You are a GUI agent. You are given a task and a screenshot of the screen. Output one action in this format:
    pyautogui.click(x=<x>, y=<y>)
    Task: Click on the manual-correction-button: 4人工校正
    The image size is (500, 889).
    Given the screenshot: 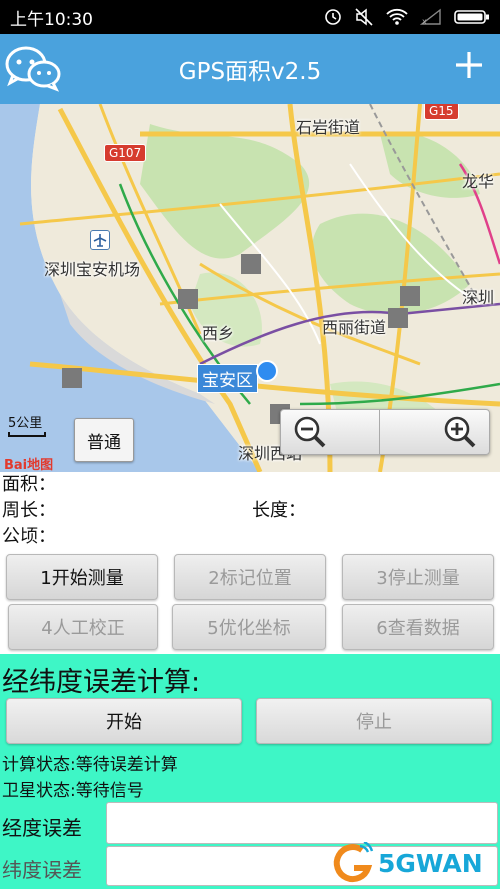 What is the action you would take?
    pyautogui.click(x=83, y=627)
    